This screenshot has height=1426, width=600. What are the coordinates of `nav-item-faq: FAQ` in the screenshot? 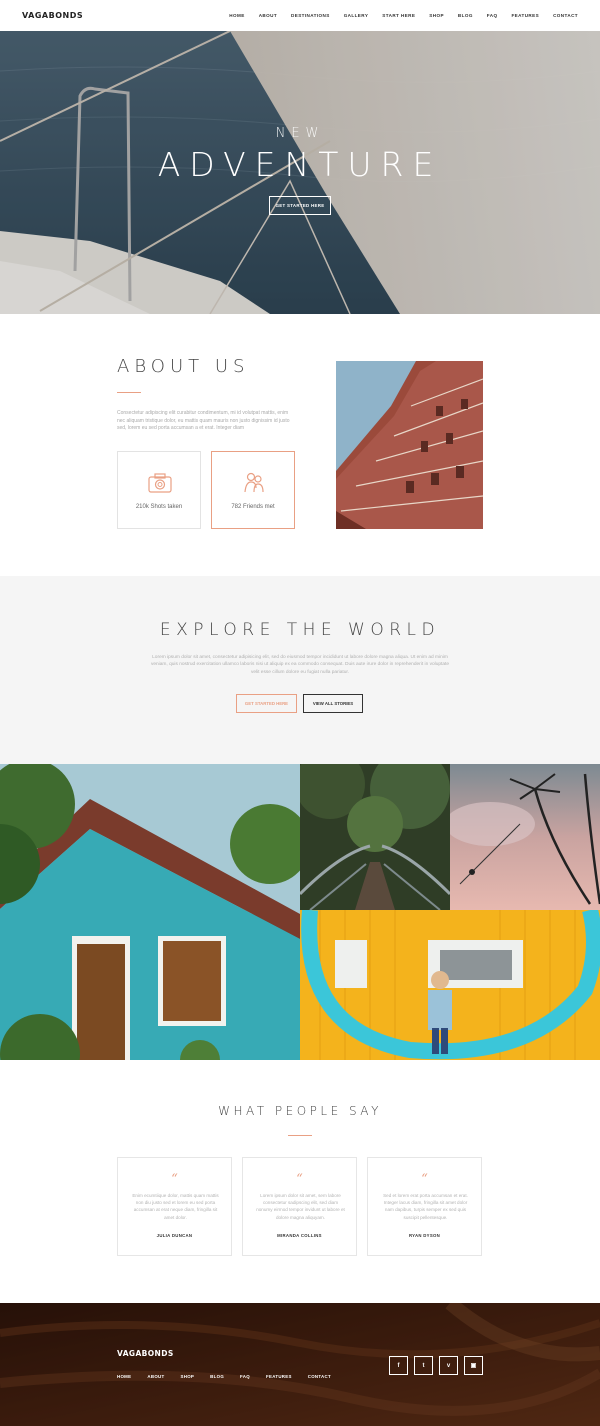 It's located at (492, 15).